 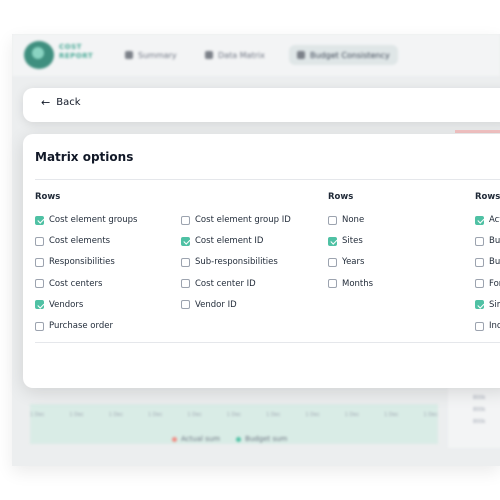 I want to click on option-cost-element-group-id: Cost element group ID, so click(x=236, y=220).